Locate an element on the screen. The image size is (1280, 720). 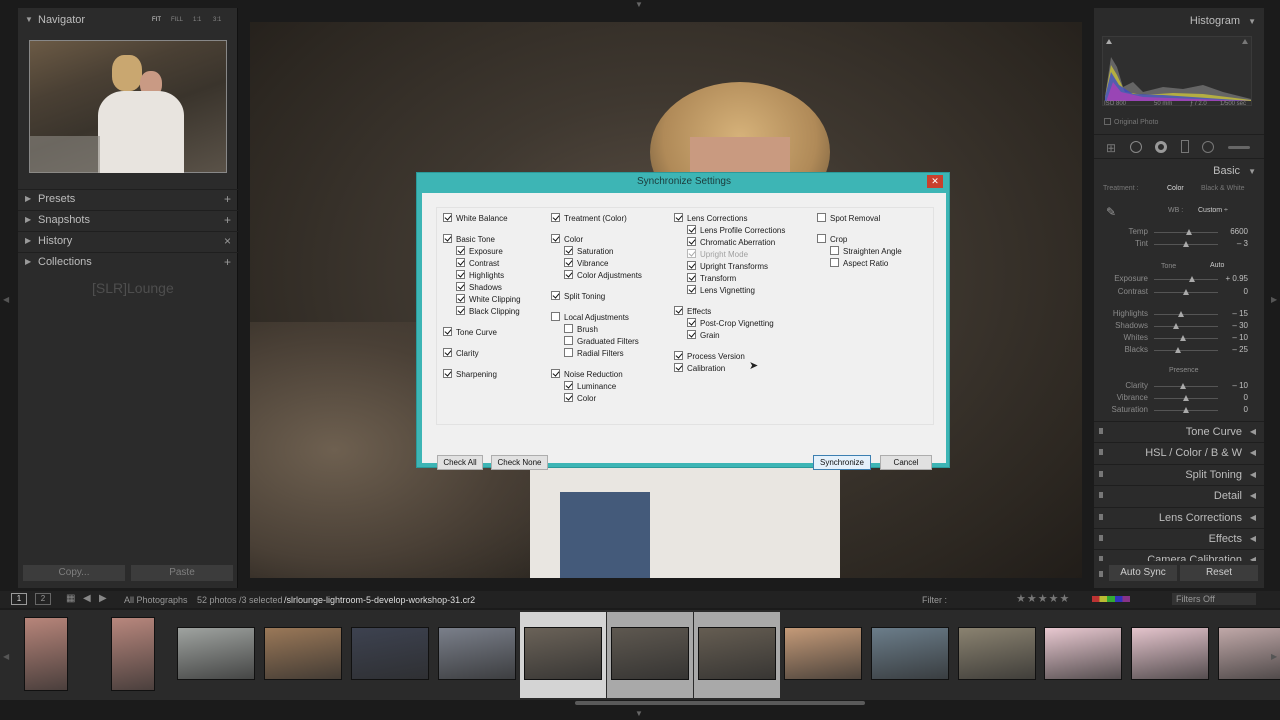
checkbox-saturation: Saturation is located at coordinates (588, 251).